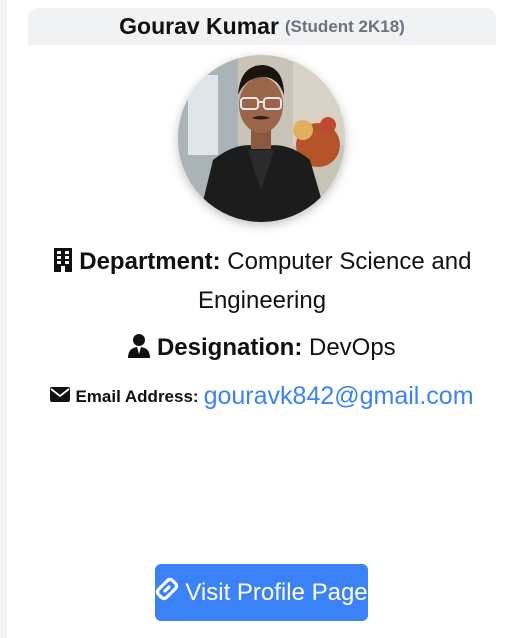 Image resolution: width=517 pixels, height=638 pixels. Describe the element at coordinates (199, 26) in the screenshot. I see `profile-name: Gourav Kumar` at that location.